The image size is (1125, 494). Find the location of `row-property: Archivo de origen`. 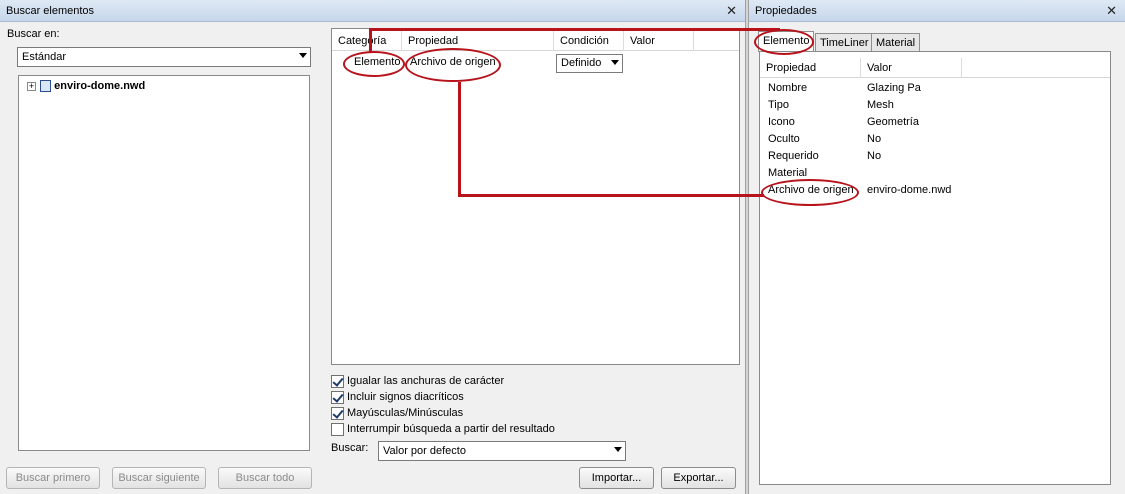

row-property: Archivo de origen is located at coordinates (453, 62).